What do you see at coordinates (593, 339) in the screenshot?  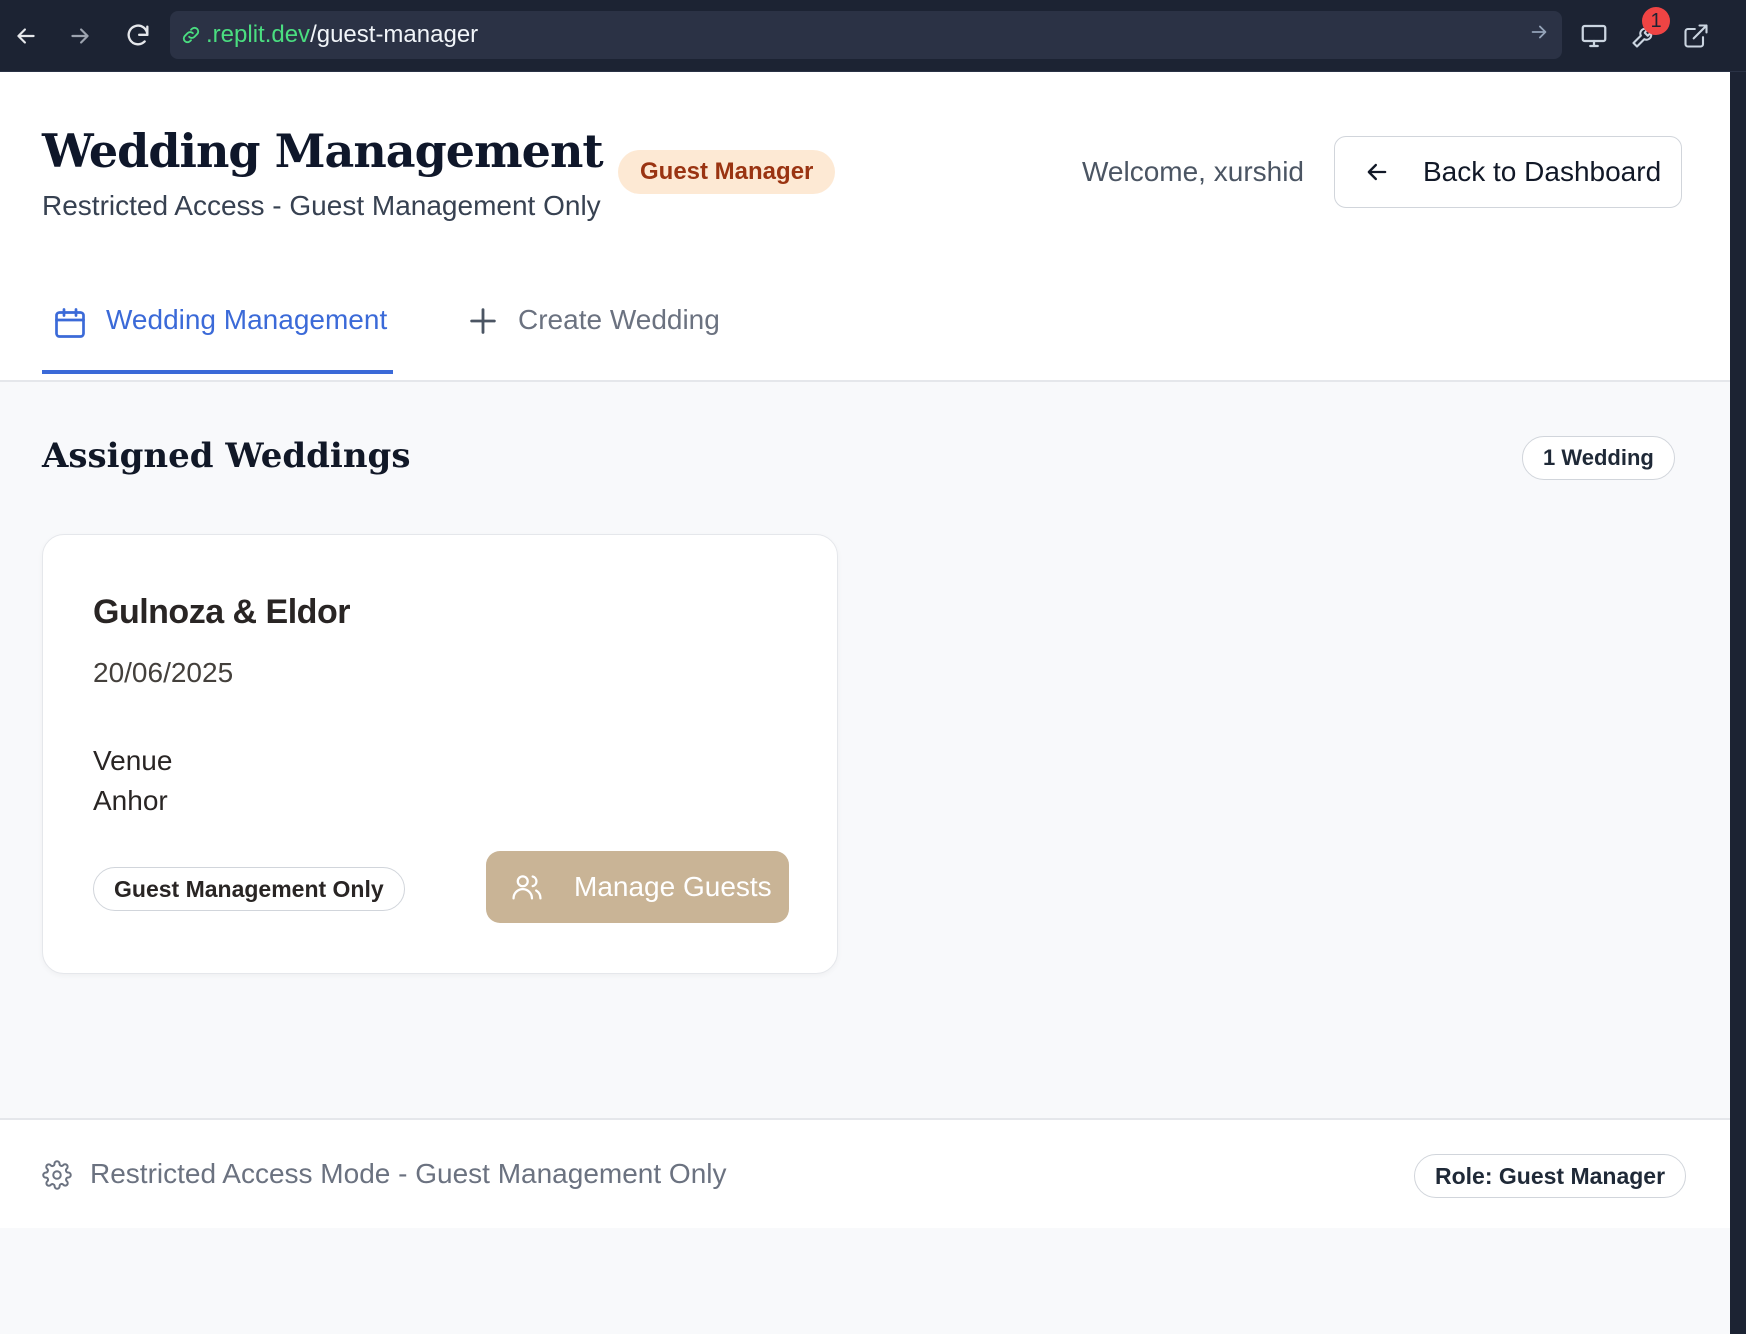 I see `tab-create-wedding: Create Wedding` at bounding box center [593, 339].